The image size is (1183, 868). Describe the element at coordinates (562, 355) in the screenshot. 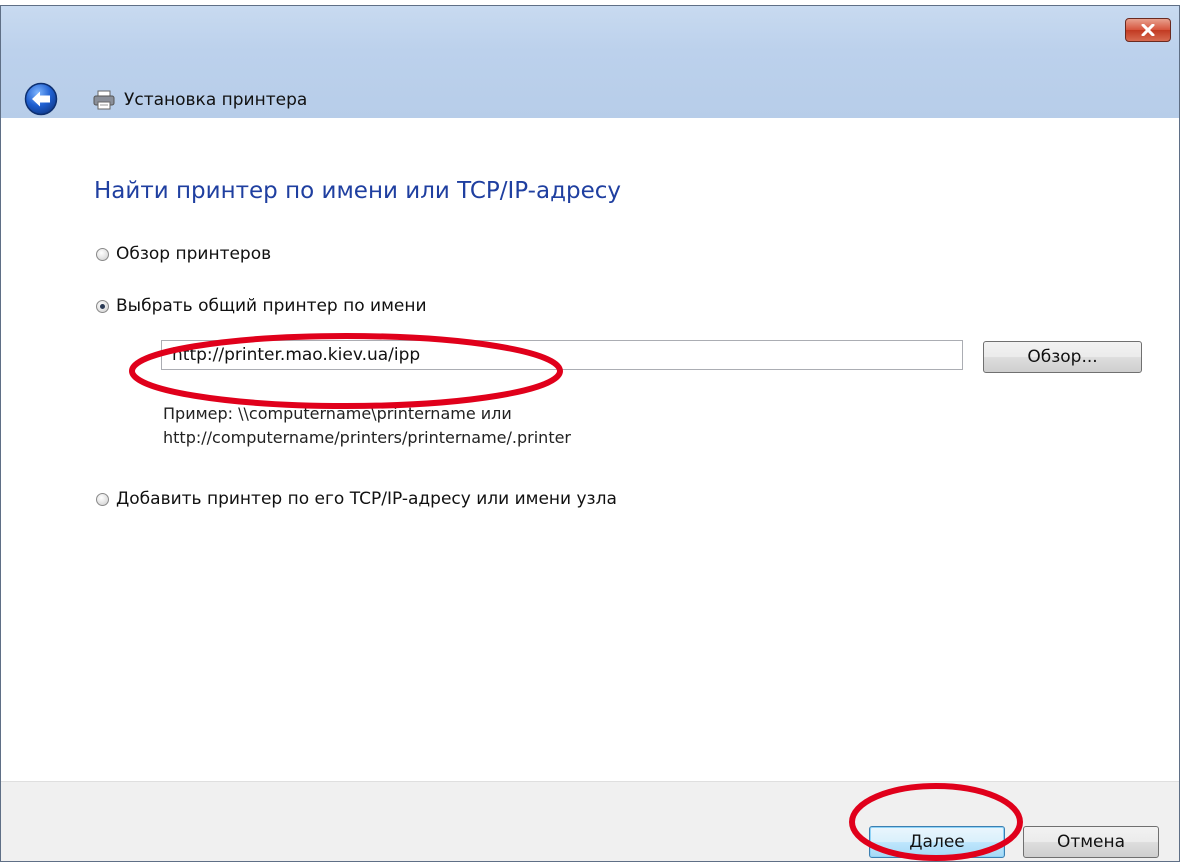

I see `printer-name-input: http://printer.mao.kiev.ua/ipp` at that location.